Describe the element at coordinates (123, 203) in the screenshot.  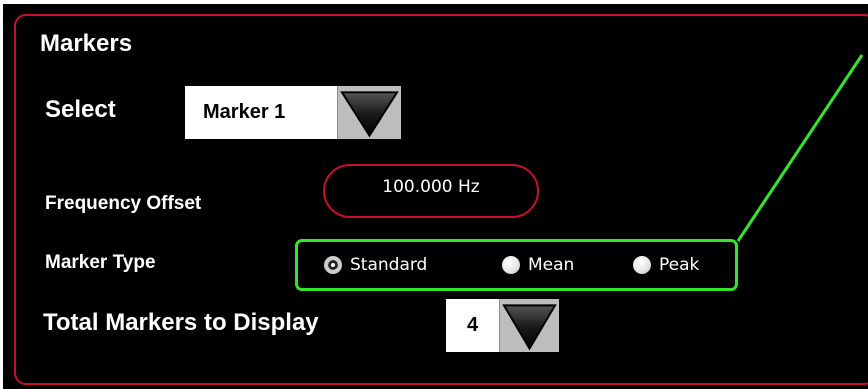
I see `frequency-offset-label: Frequency Offset` at that location.